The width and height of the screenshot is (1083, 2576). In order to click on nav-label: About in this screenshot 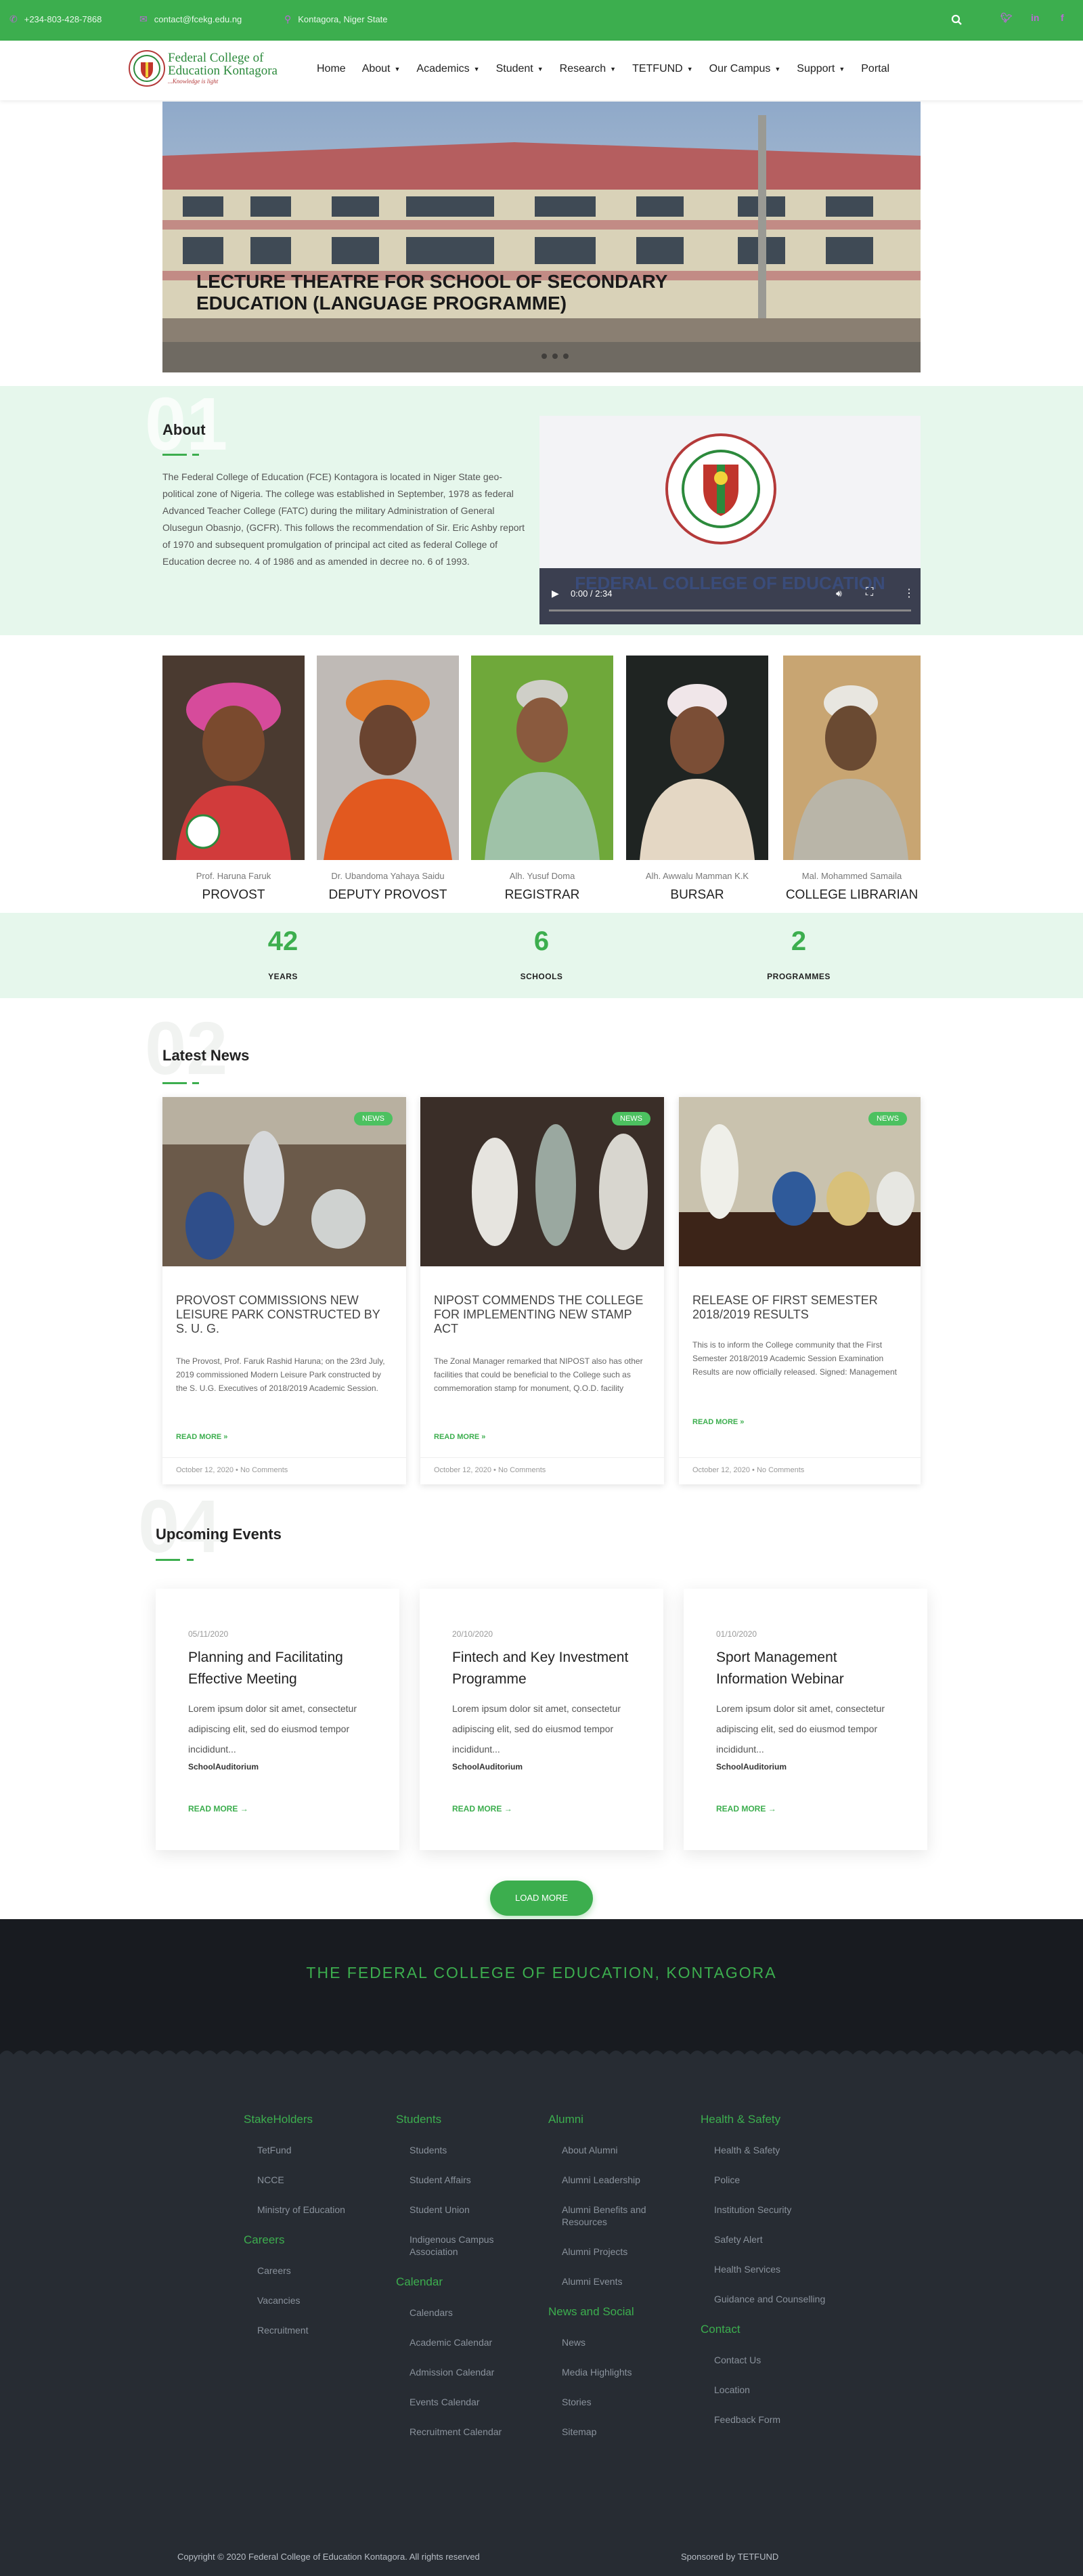, I will do `click(376, 68)`.